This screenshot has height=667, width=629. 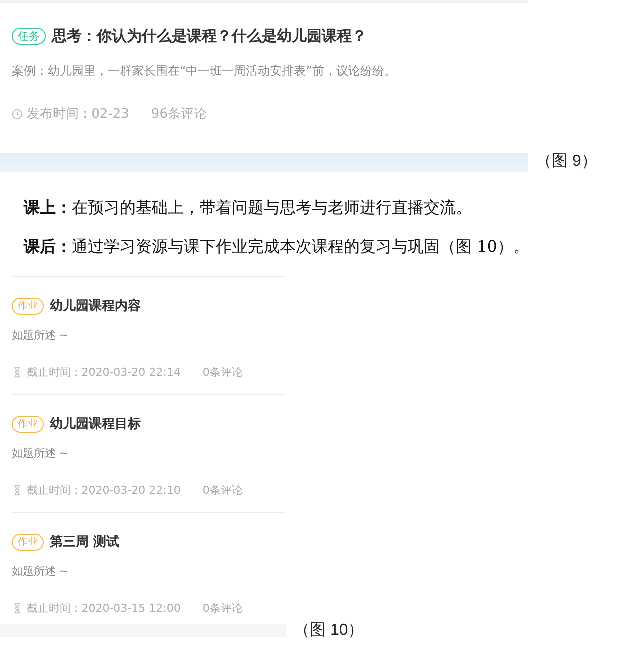 I want to click on figure-caption: （图 9）, so click(x=567, y=162).